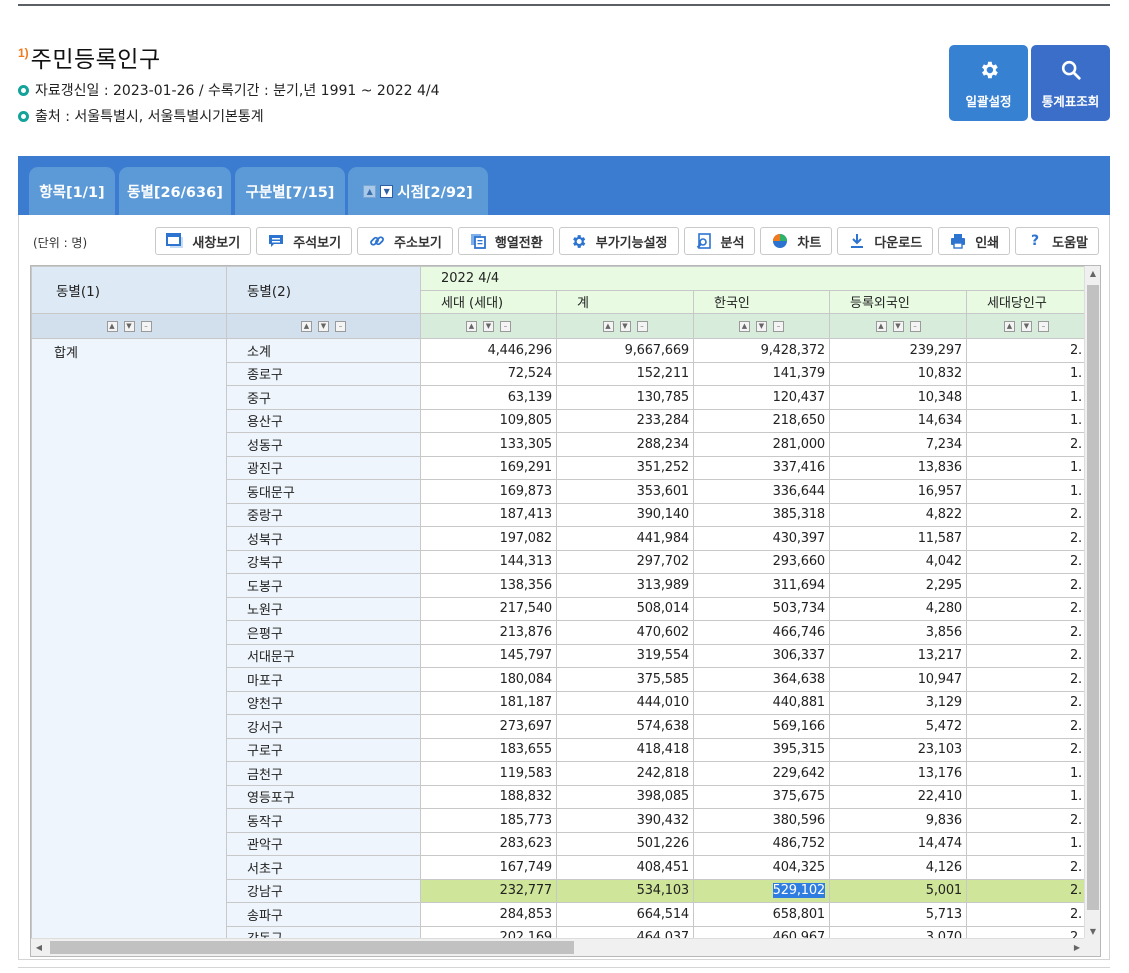  What do you see at coordinates (203, 241) in the screenshot?
I see `new-window-button: 새창보기` at bounding box center [203, 241].